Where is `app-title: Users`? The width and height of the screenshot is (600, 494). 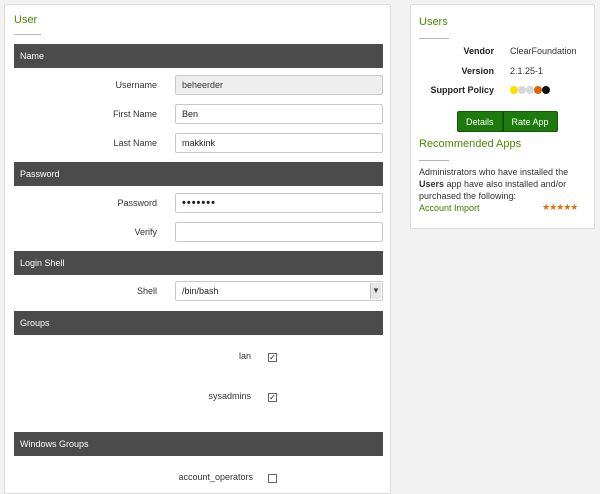 app-title: Users is located at coordinates (433, 22).